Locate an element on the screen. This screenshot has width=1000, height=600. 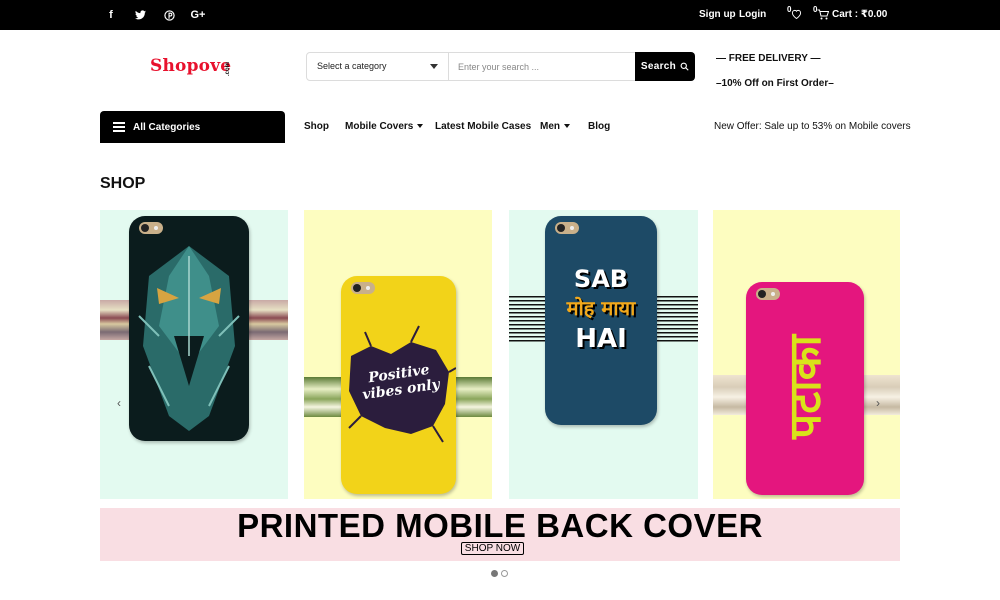
pataka-text: पटाका is located at coordinates (805, 387).